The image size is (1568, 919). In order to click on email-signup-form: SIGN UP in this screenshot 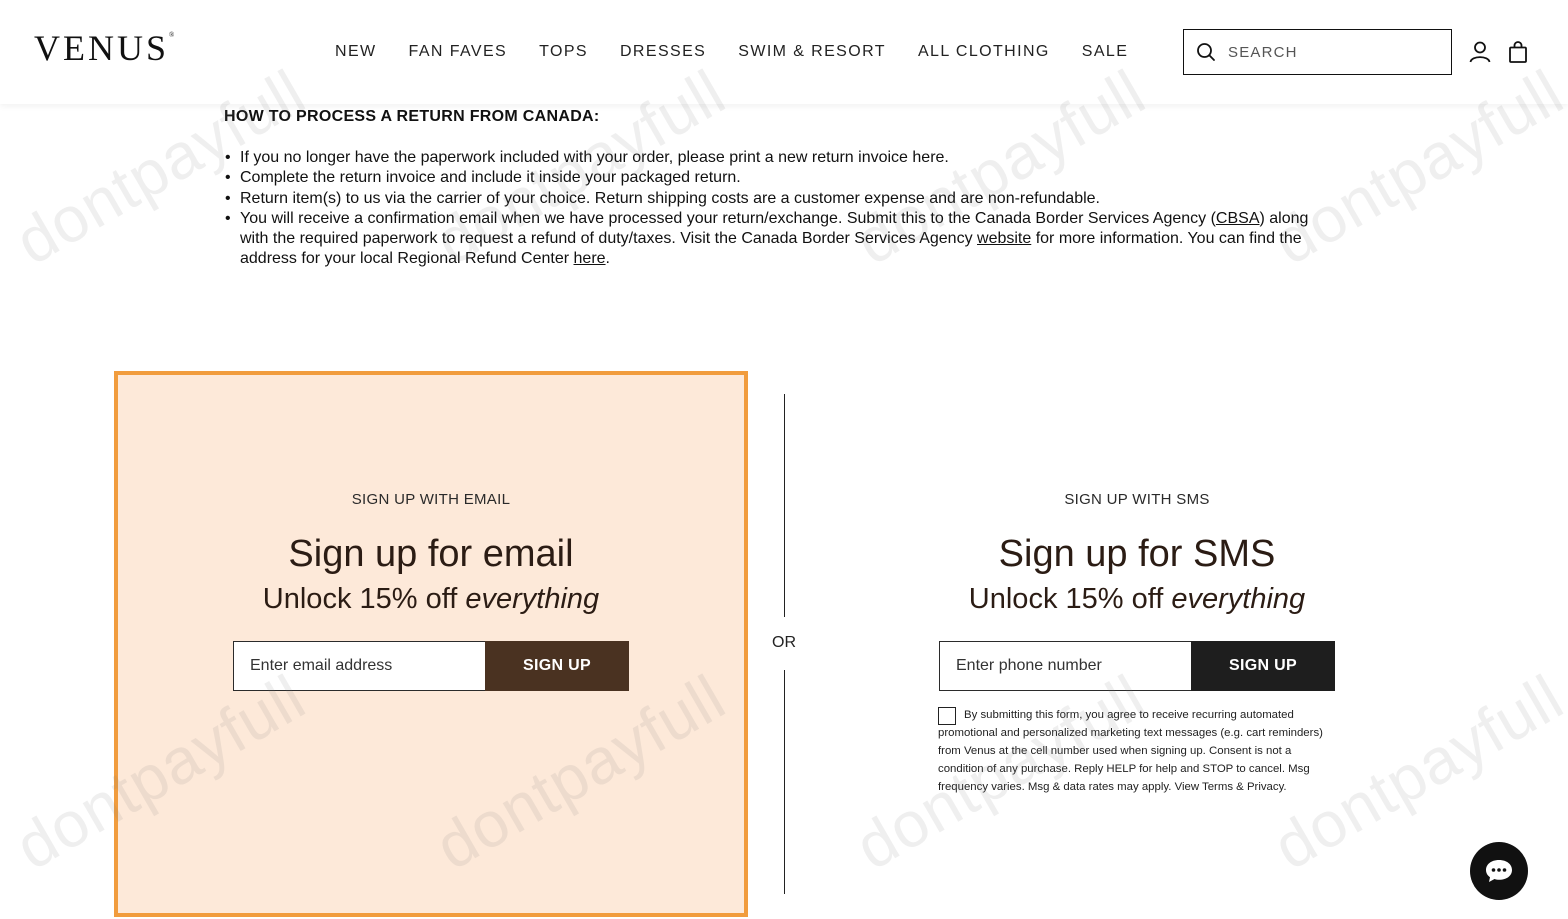, I will do `click(431, 666)`.